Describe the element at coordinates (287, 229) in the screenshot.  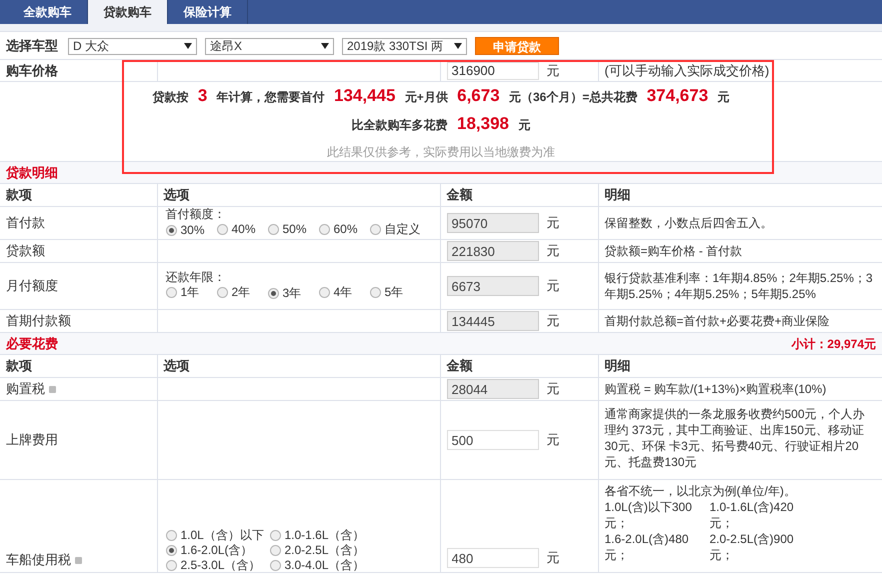
I see `radio-option: 50%` at that location.